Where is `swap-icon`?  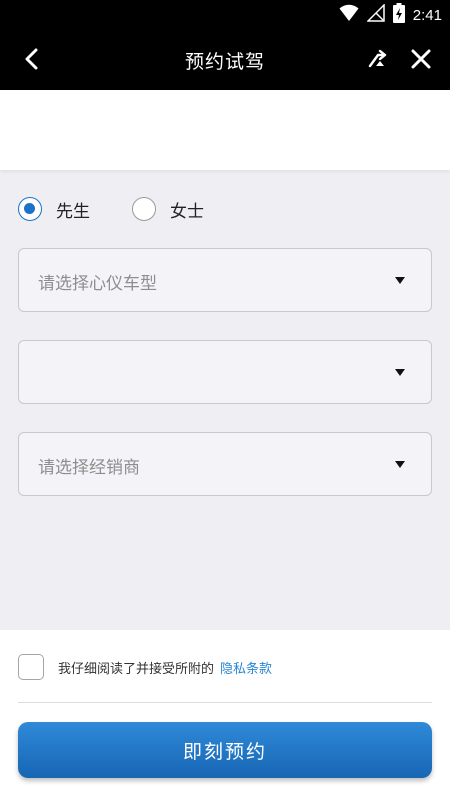
swap-icon is located at coordinates (378, 59).